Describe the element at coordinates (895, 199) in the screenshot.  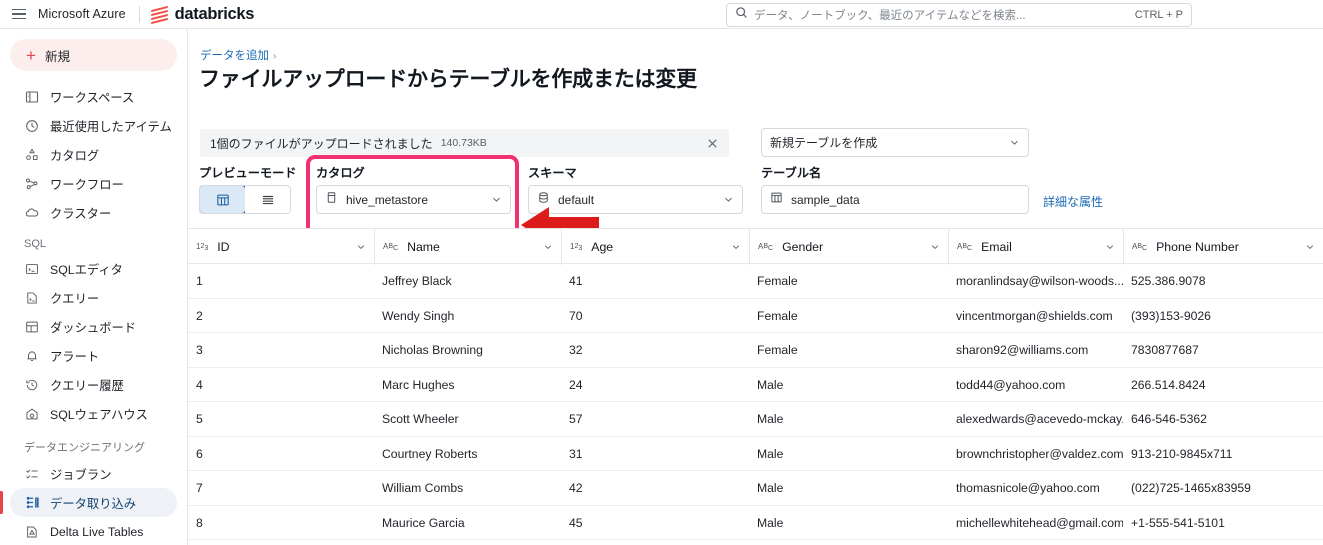
I see `table-name-input: sample_data` at that location.